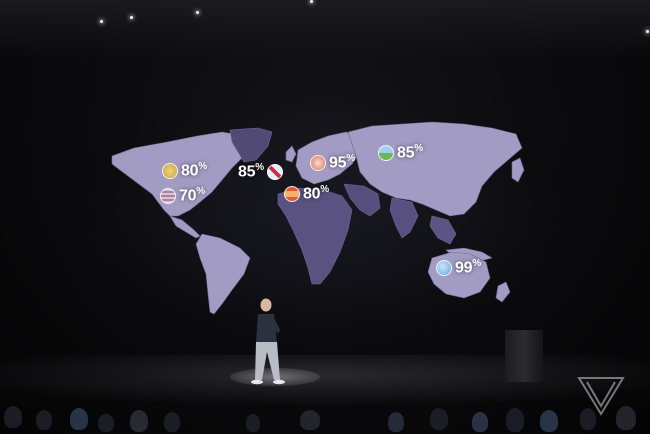  What do you see at coordinates (443, 230) in the screenshot?
I see `southeast-asia-shape` at bounding box center [443, 230].